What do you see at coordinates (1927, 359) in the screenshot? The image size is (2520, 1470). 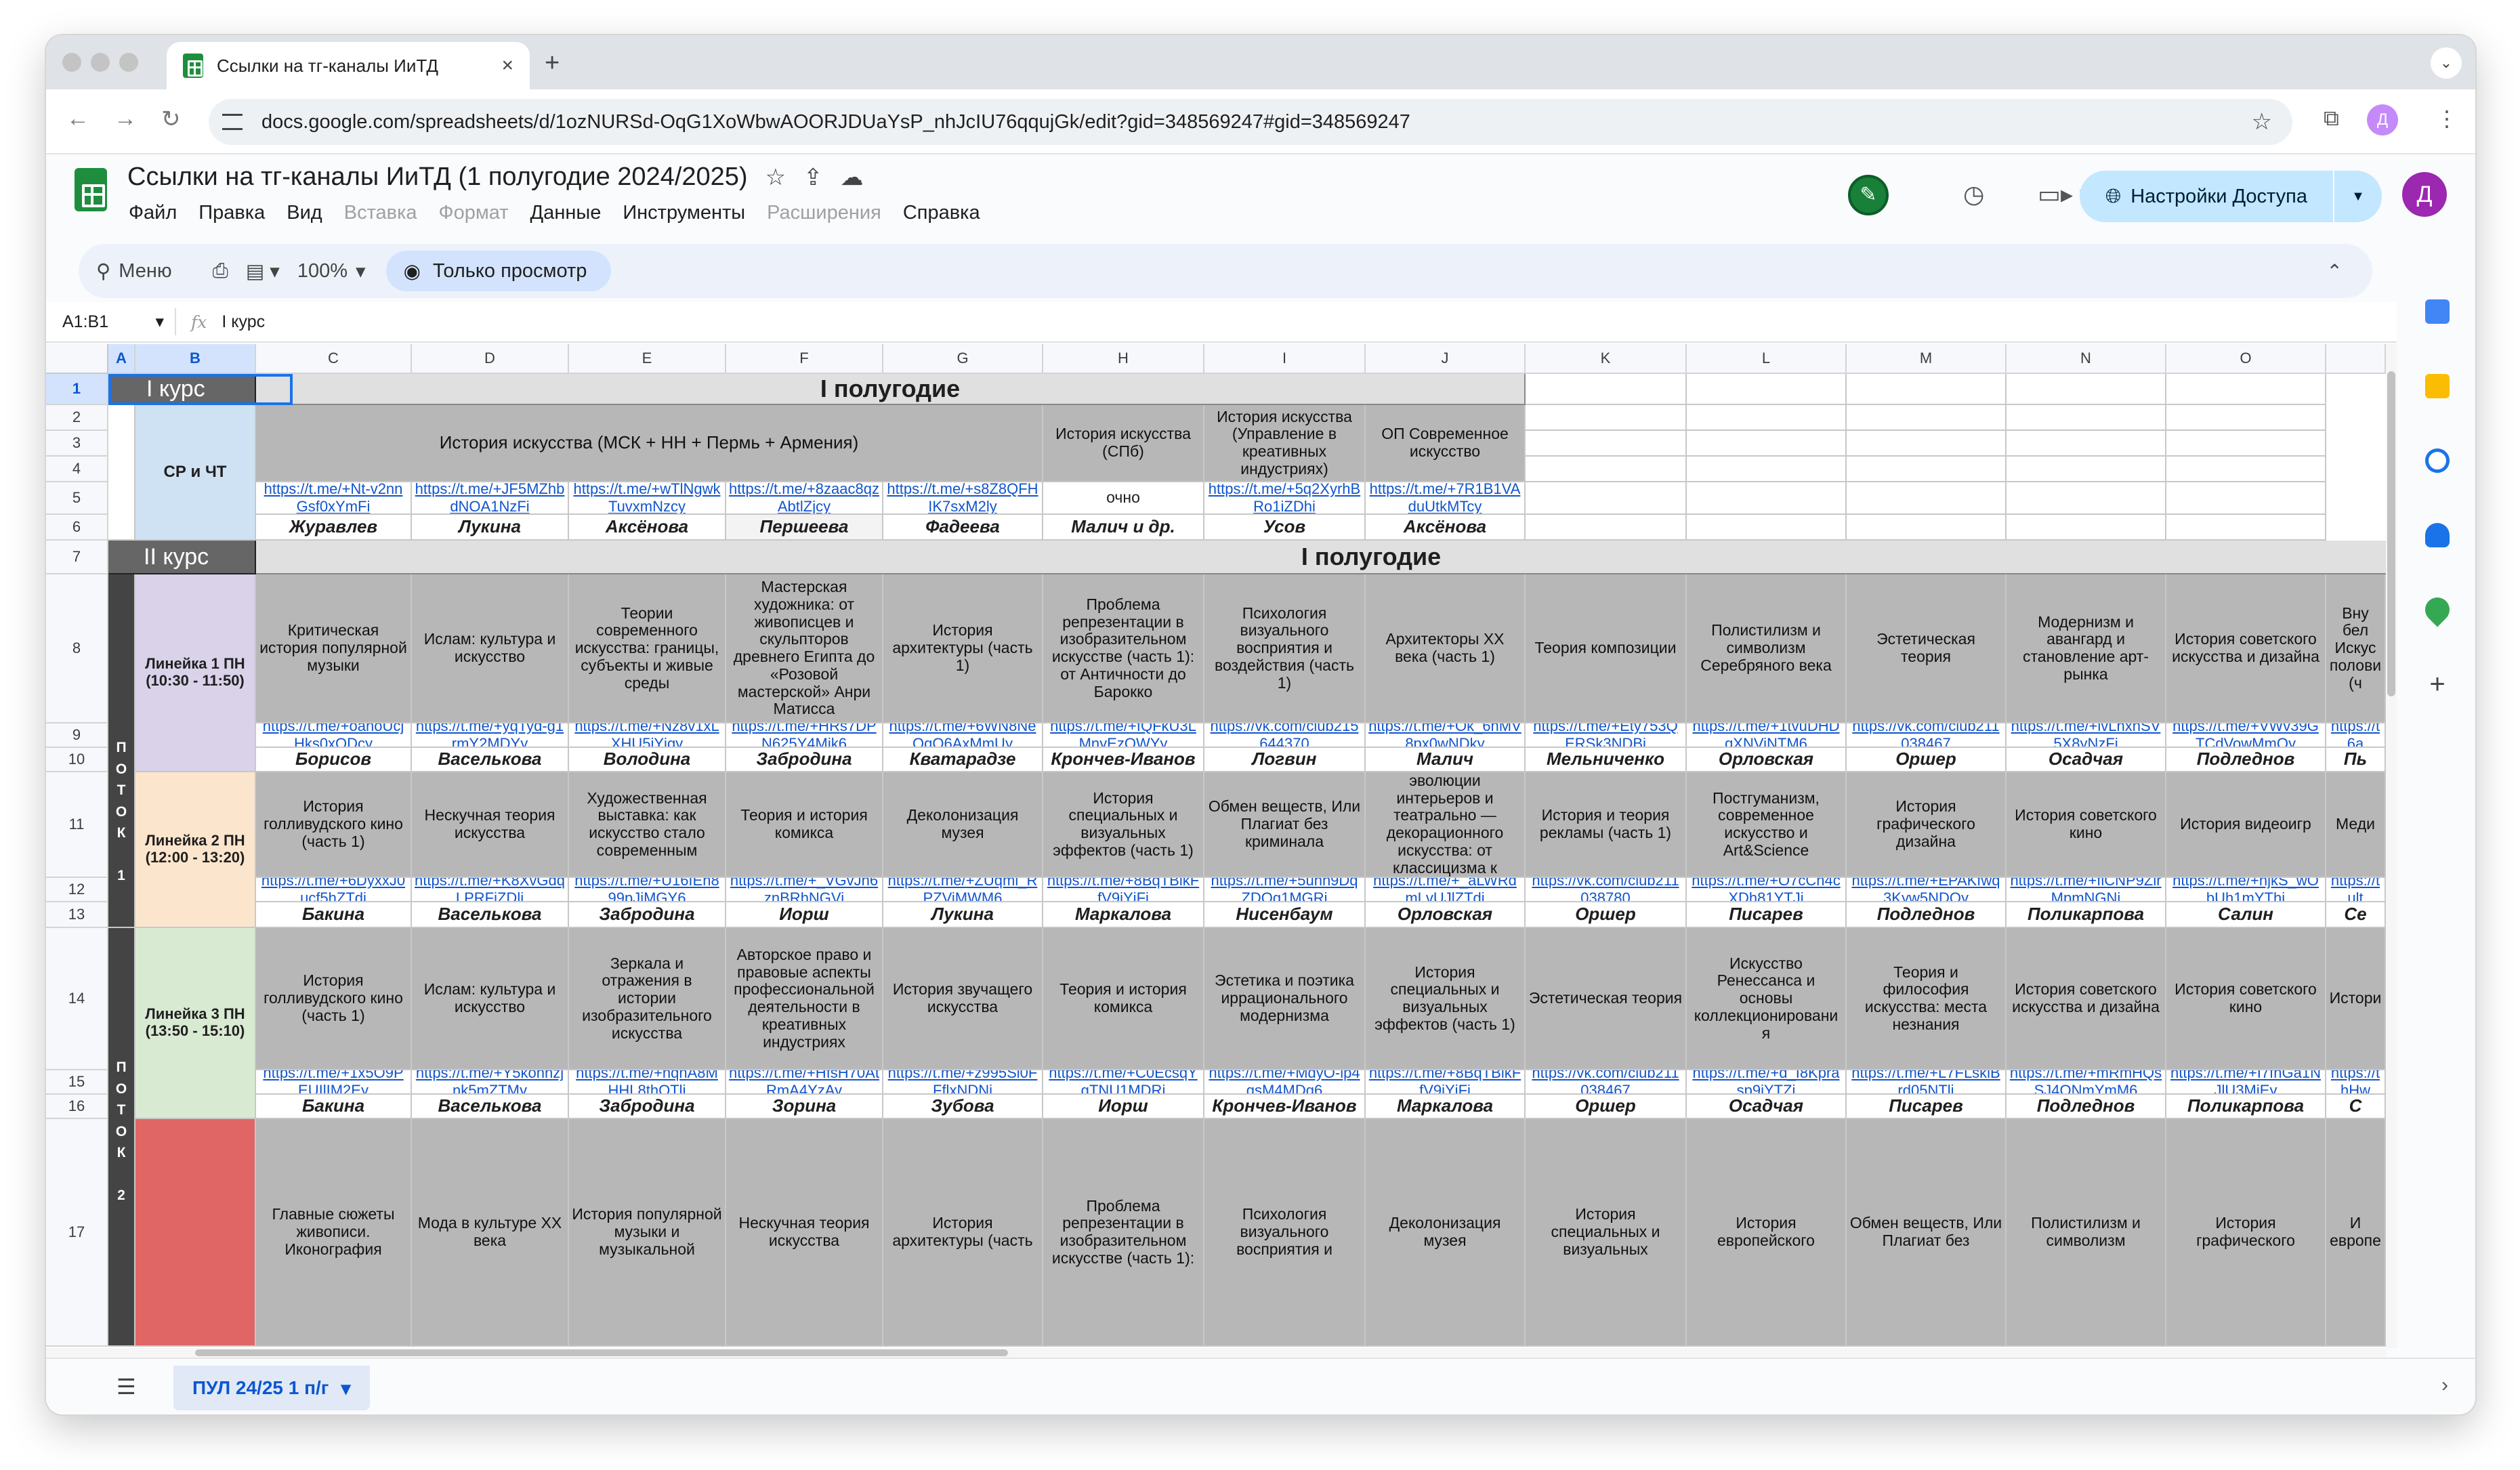 I see `column-header-m: M` at bounding box center [1927, 359].